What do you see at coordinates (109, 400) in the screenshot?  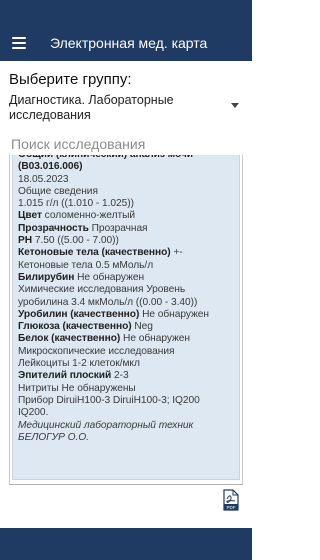 I see `result-line-text: Прибор DiruiH100-3 DiruiH100-3; IQ200` at bounding box center [109, 400].